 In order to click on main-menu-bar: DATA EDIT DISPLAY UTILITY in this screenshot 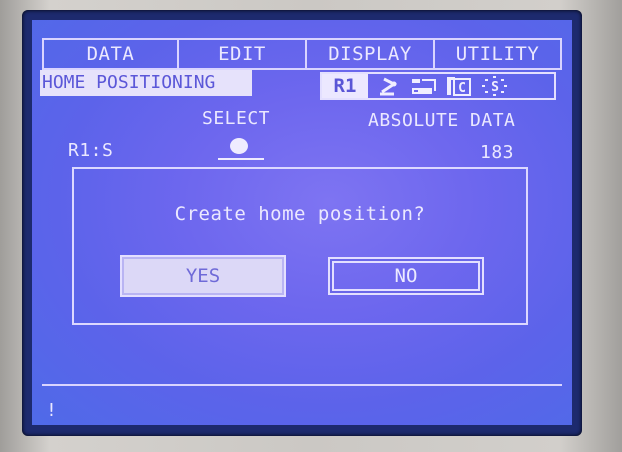, I will do `click(302, 54)`.